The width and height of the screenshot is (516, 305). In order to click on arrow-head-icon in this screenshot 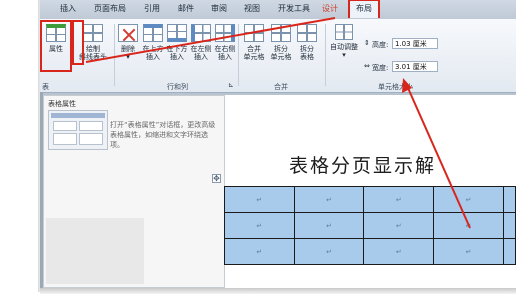, I will do `click(407, 85)`.